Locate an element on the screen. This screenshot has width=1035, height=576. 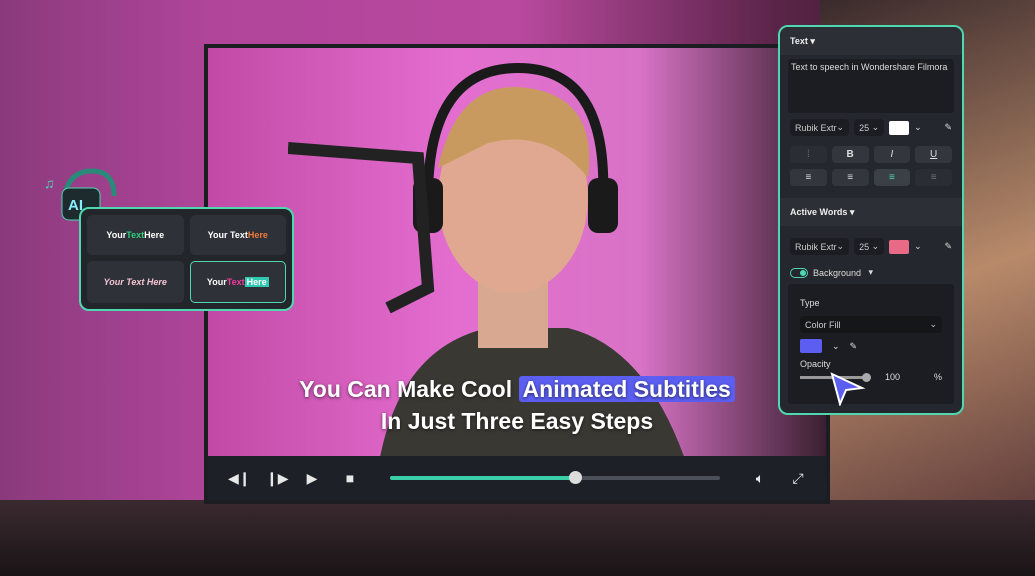
opacity-unit: % is located at coordinates (937, 377).